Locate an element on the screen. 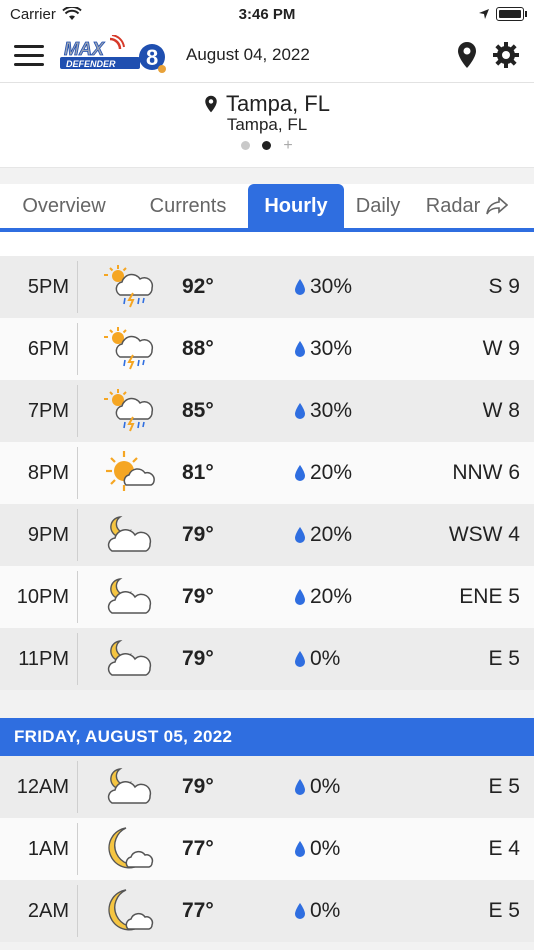 The height and width of the screenshot is (950, 534). table-row: 11PM 79° 0% E 5 is located at coordinates (267, 659).